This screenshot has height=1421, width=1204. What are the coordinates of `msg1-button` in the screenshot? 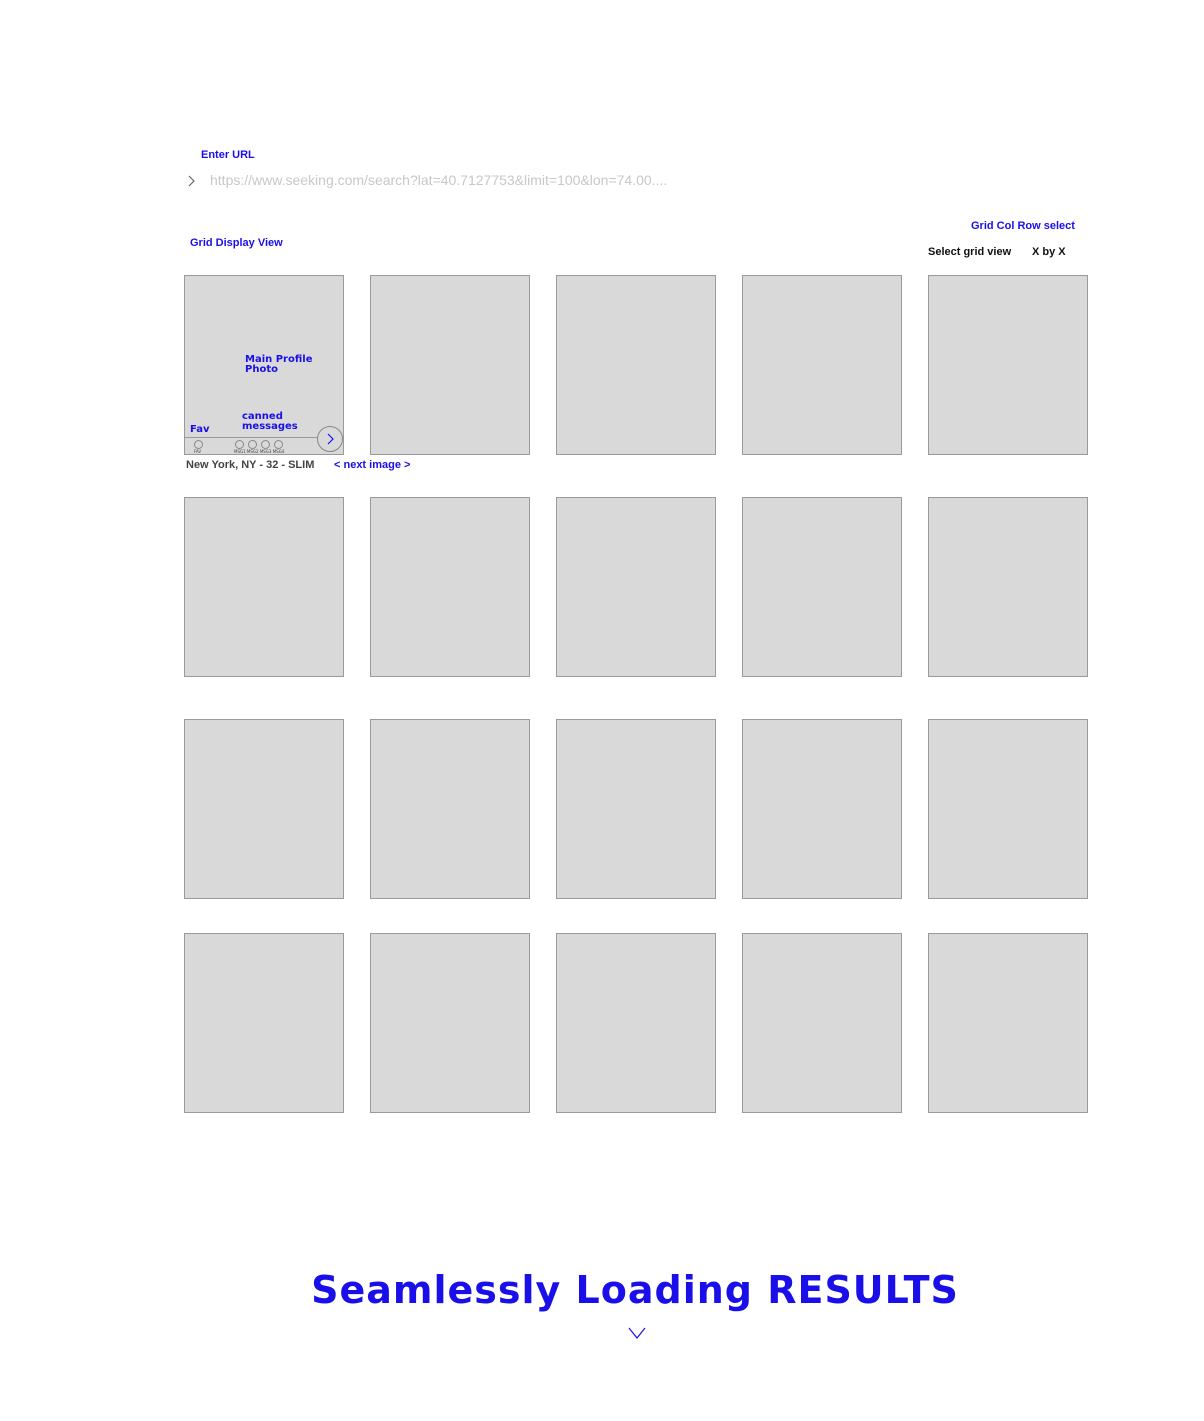 It's located at (239, 444).